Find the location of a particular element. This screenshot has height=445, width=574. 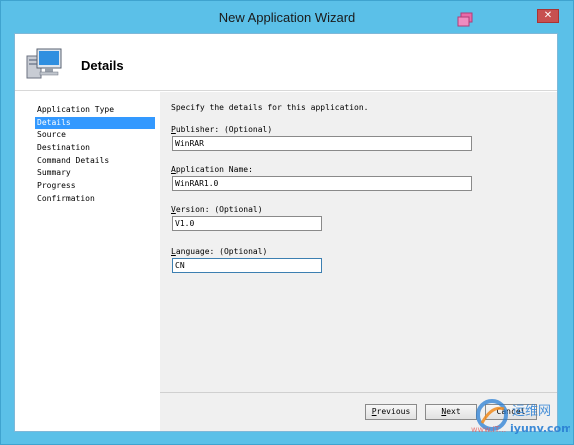

language-label: Language: (Optional) is located at coordinates (219, 251).